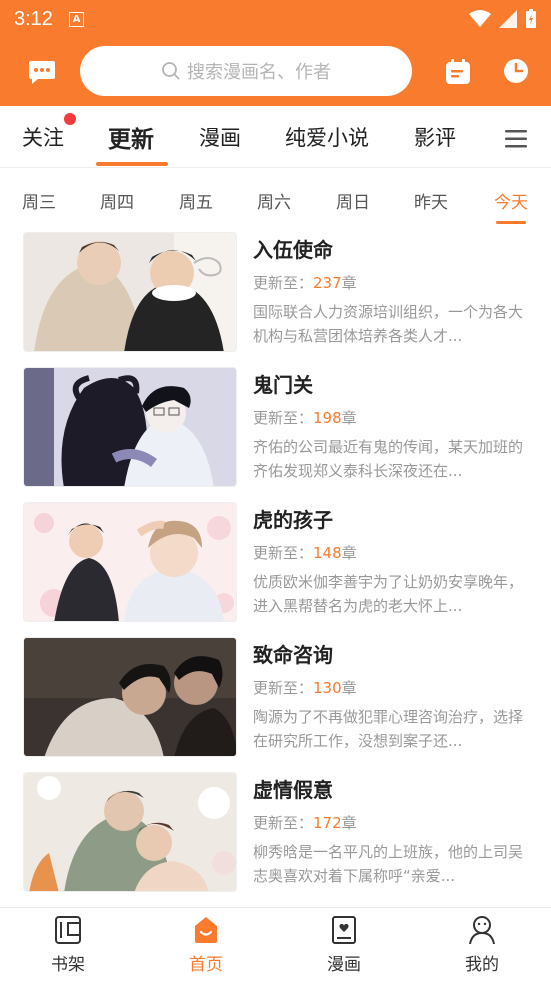 The image size is (551, 981). What do you see at coordinates (344, 965) in the screenshot?
I see `nav-label: 漫画` at bounding box center [344, 965].